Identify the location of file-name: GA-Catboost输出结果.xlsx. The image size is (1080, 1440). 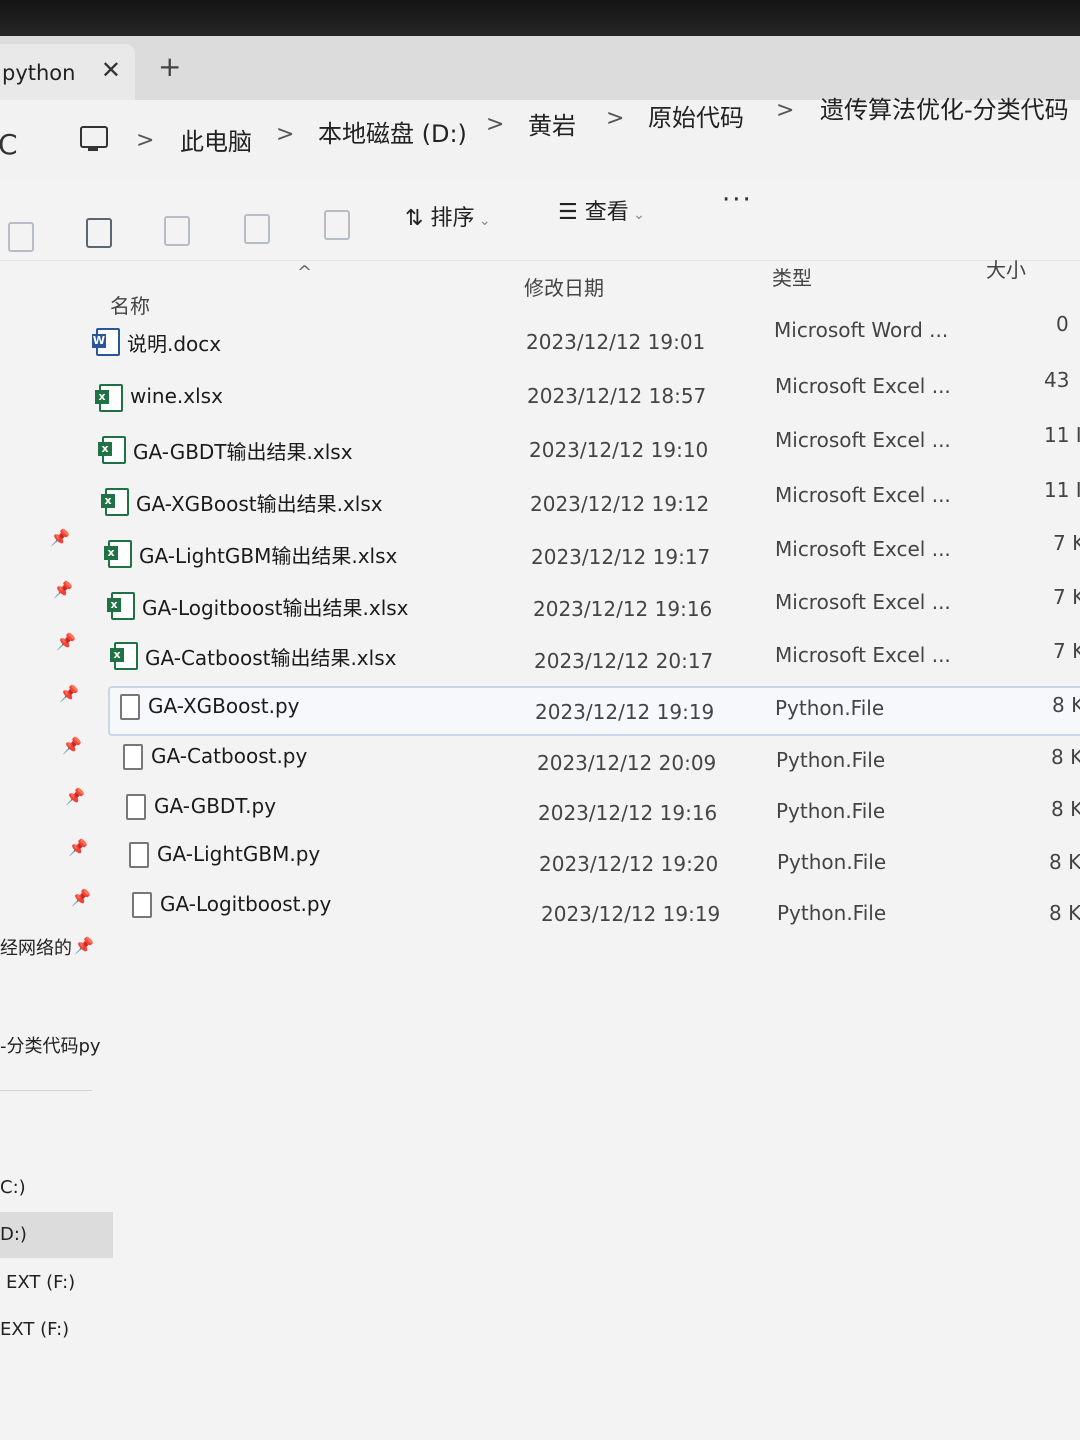
(271, 658).